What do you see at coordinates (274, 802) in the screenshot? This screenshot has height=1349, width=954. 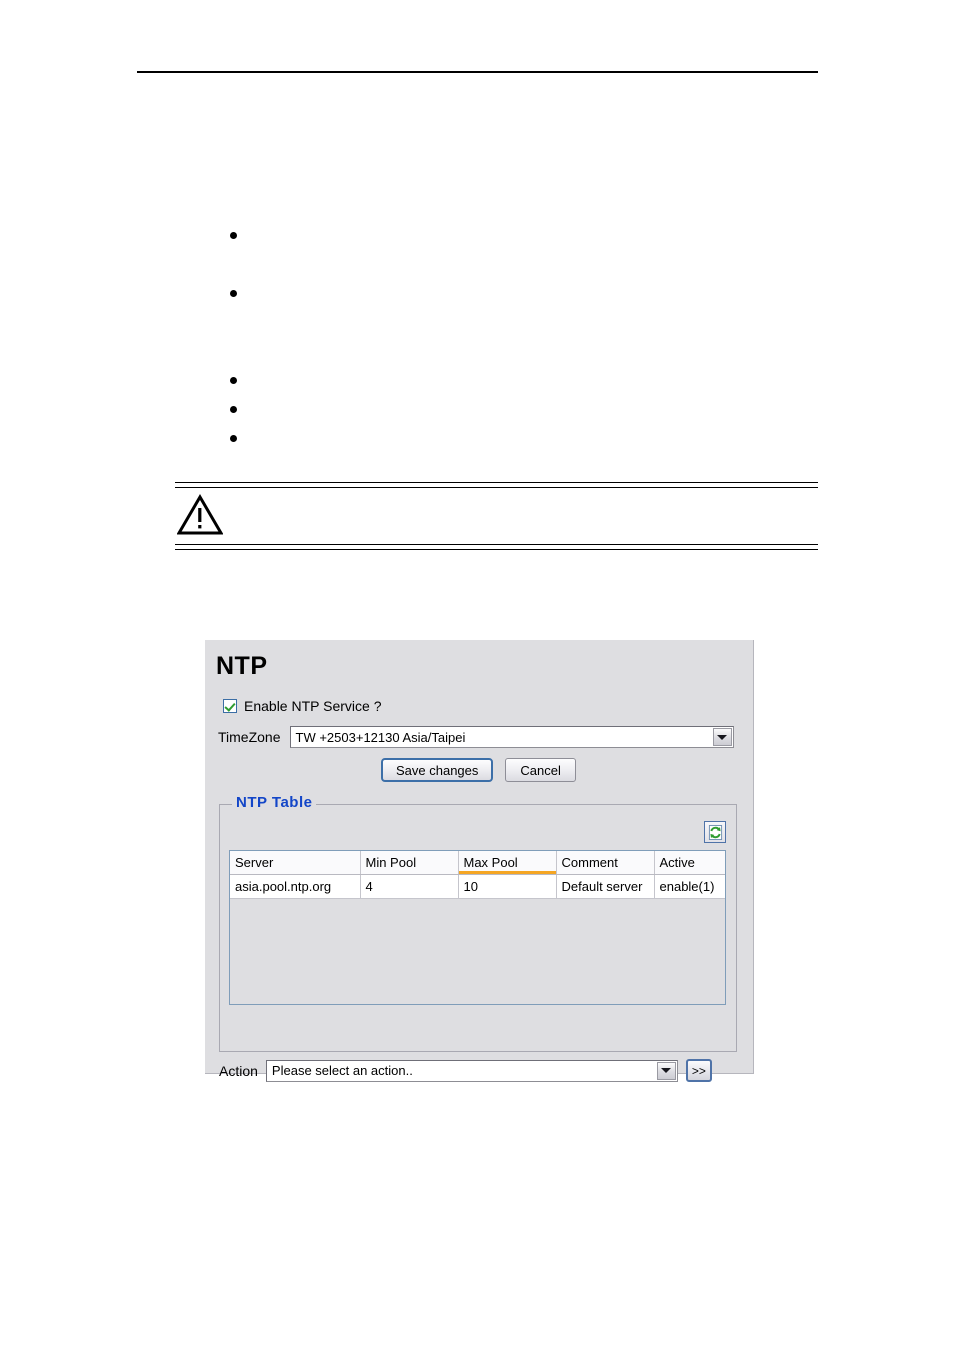 I see `ntp-table-legend: NTP Table` at bounding box center [274, 802].